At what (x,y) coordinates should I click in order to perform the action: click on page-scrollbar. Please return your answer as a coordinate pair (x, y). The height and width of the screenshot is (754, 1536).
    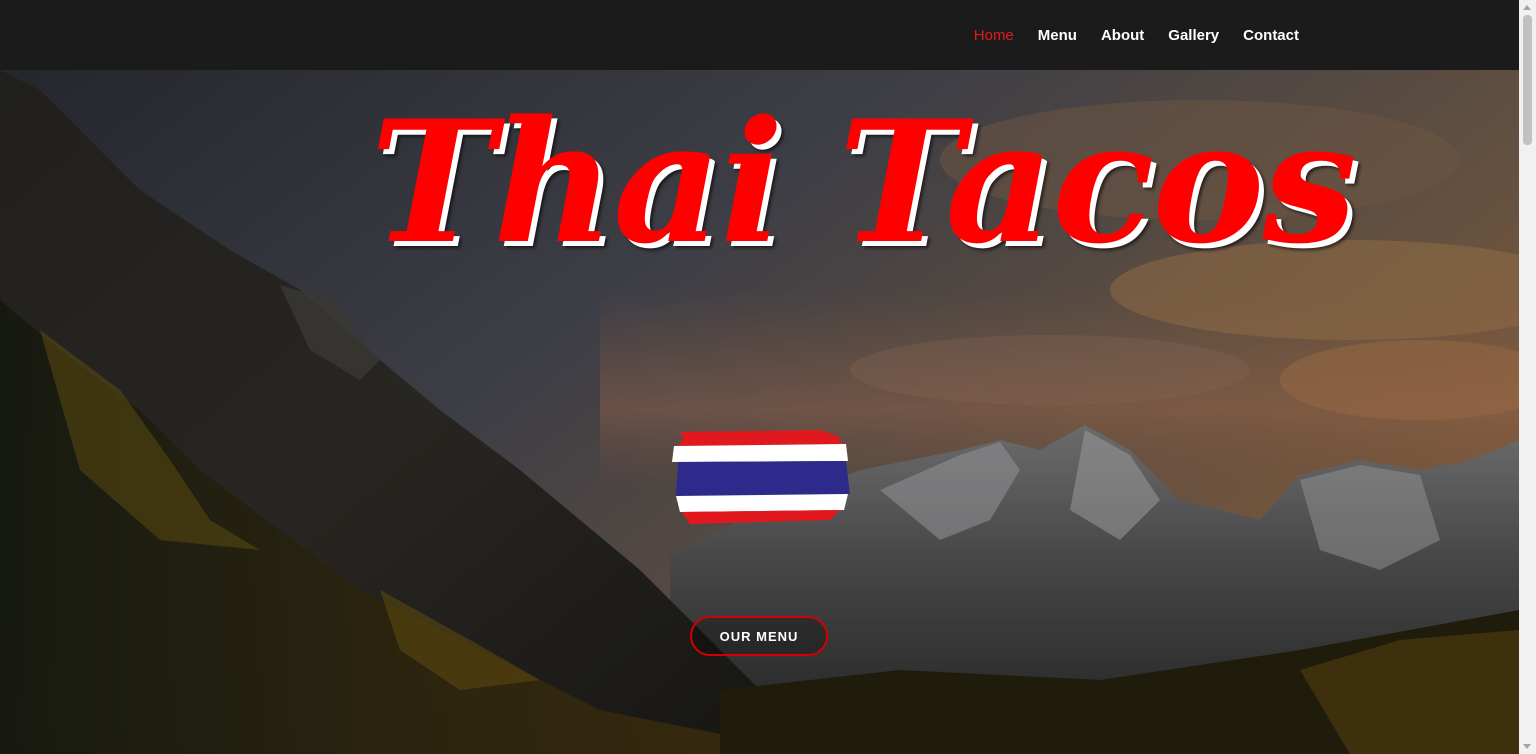
    Looking at the image, I should click on (1527, 377).